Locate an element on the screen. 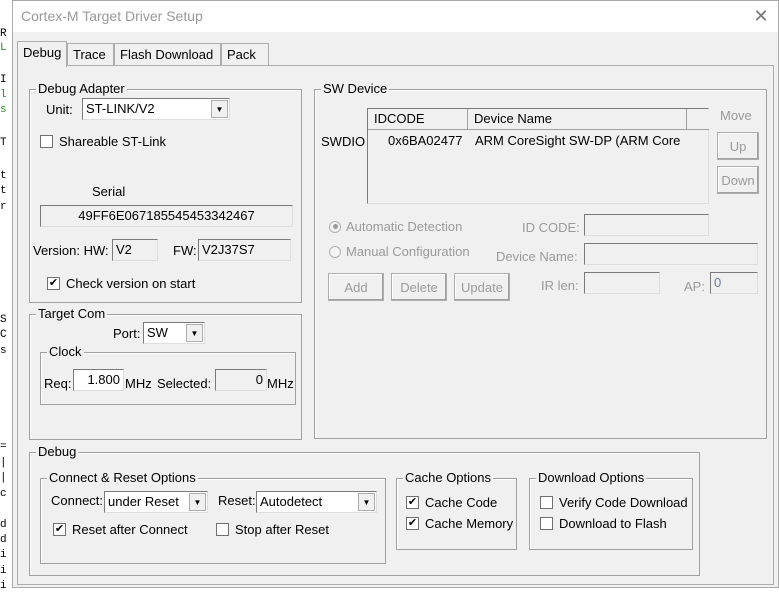 This screenshot has height=592, width=779. column-header-idcode: IDCODE is located at coordinates (418, 119).